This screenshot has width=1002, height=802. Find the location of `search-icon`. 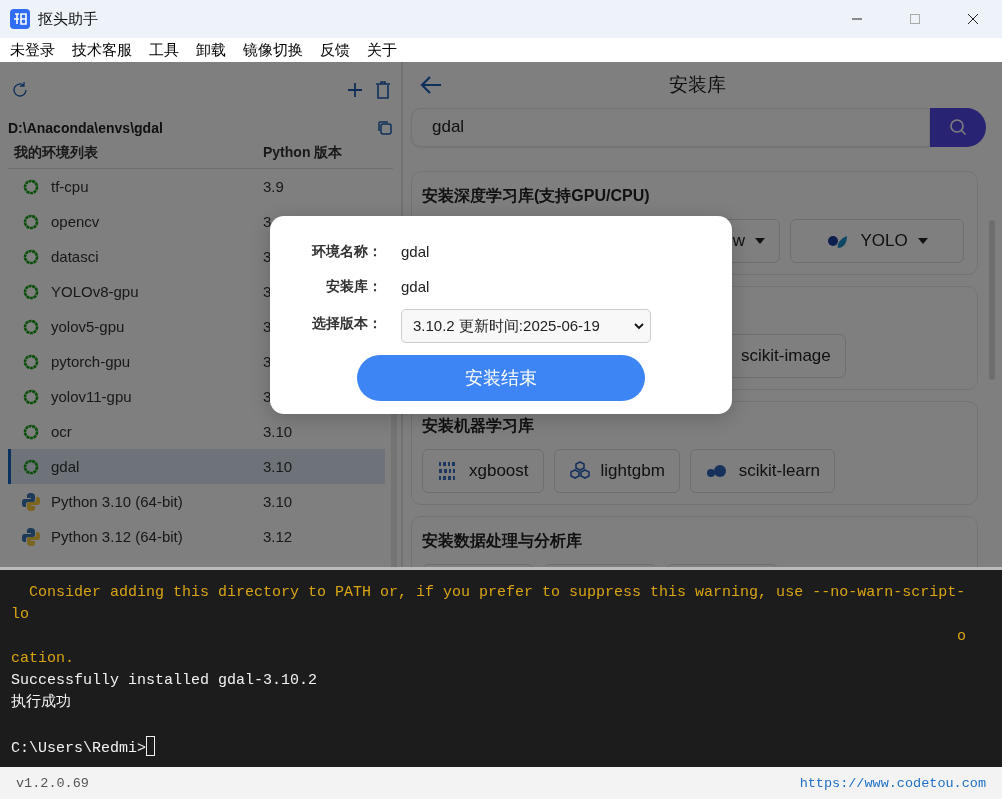

search-icon is located at coordinates (958, 127).